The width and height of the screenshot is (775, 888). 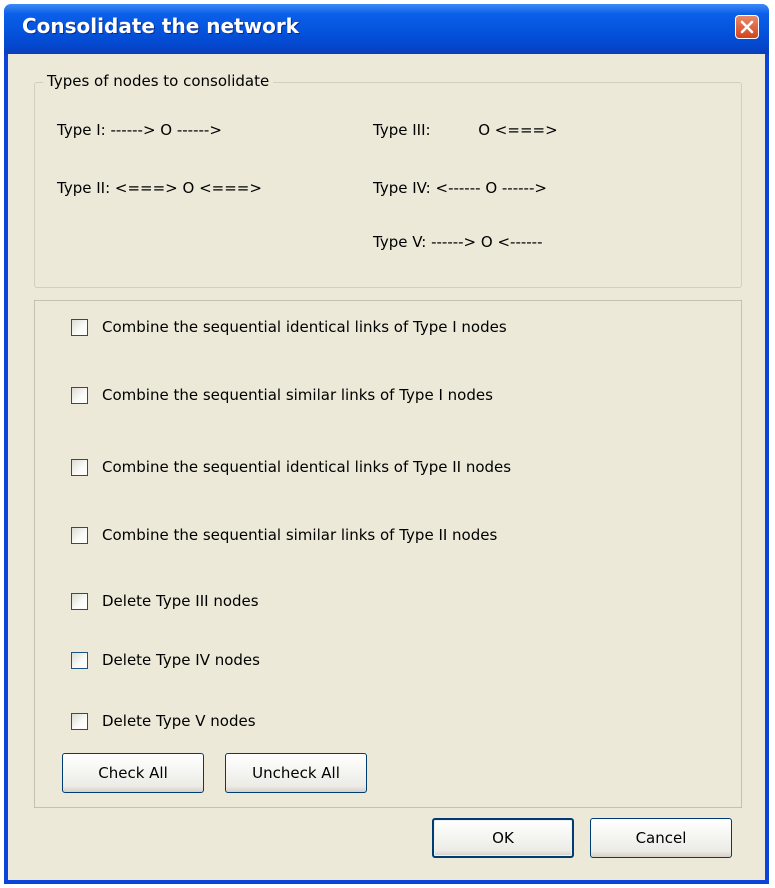 I want to click on type-ii-label: Type II: <===> O <===>, so click(x=159, y=188).